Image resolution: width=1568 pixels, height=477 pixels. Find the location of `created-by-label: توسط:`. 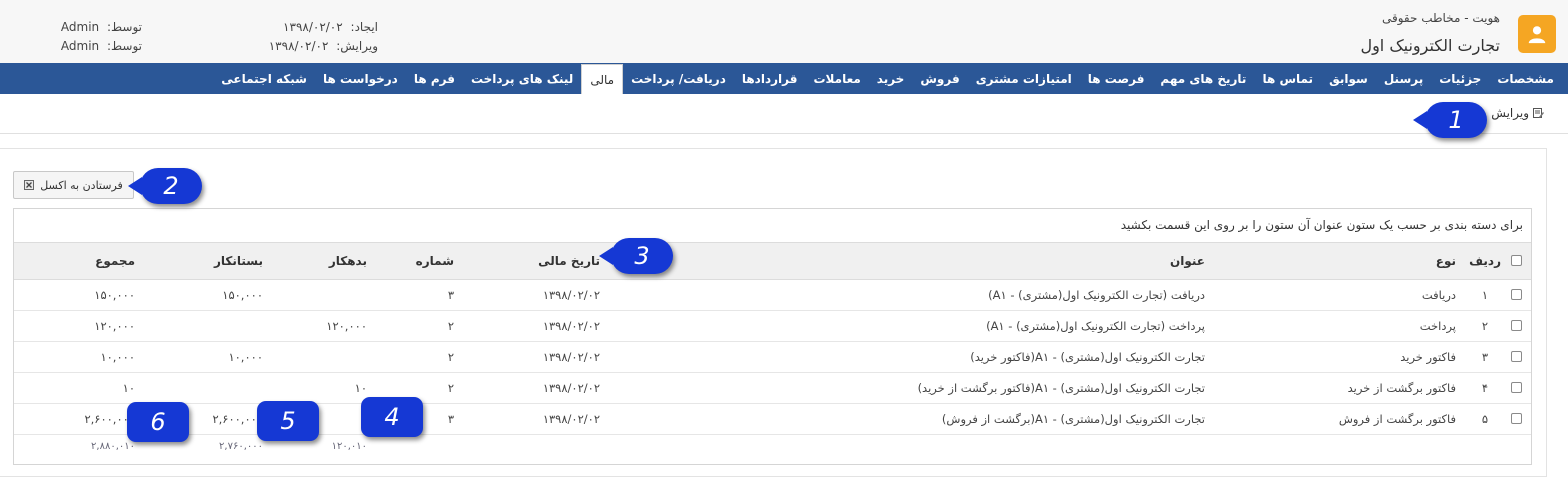

created-by-label: توسط: is located at coordinates (124, 27).